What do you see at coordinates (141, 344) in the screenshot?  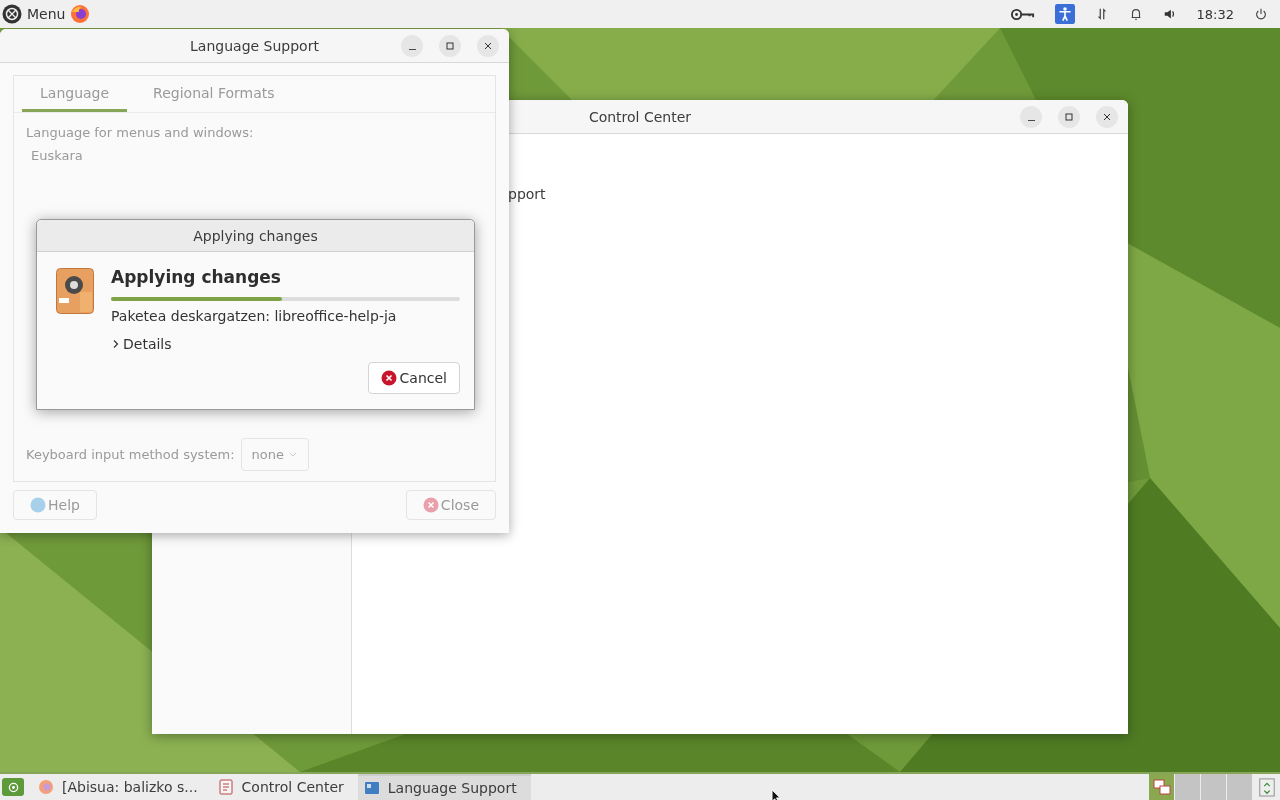 I see `details-expander: Details` at bounding box center [141, 344].